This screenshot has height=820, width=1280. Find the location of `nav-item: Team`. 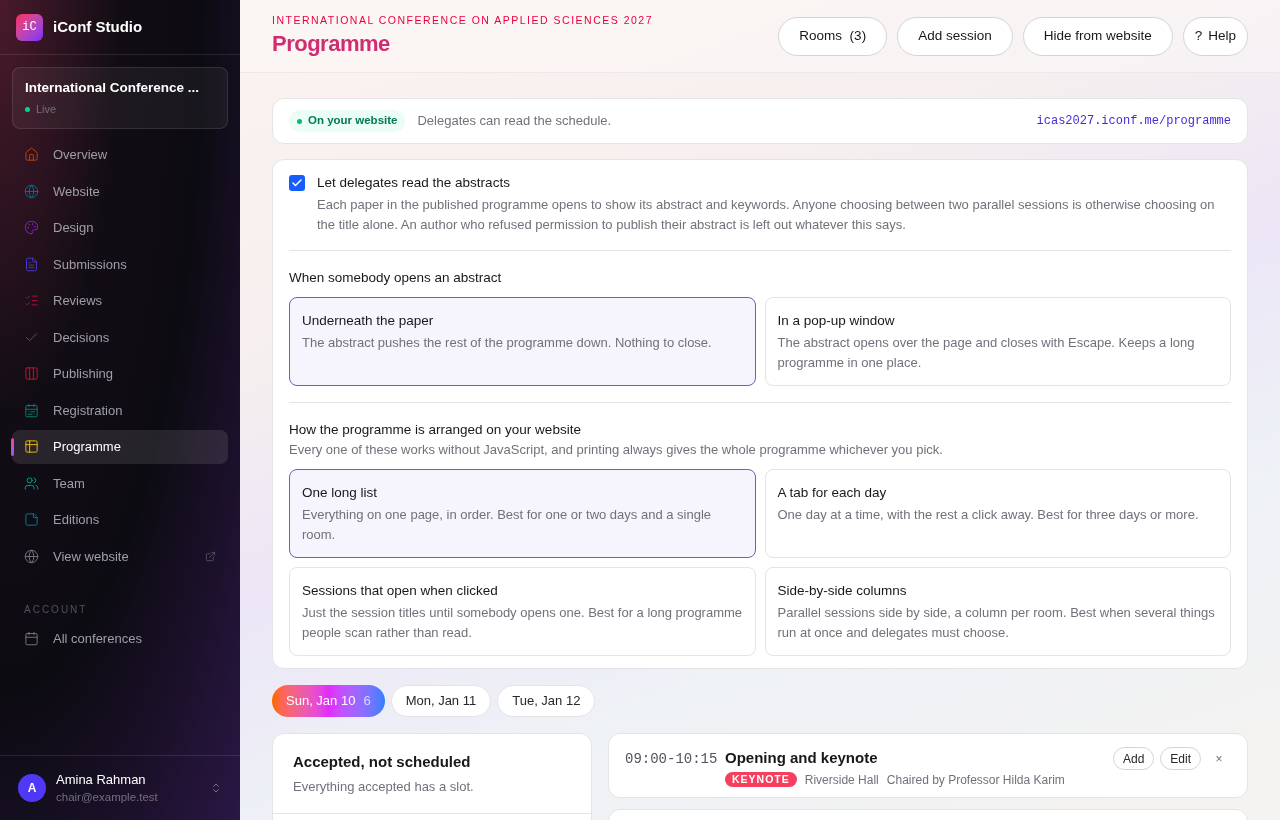

nav-item: Team is located at coordinates (120, 483).